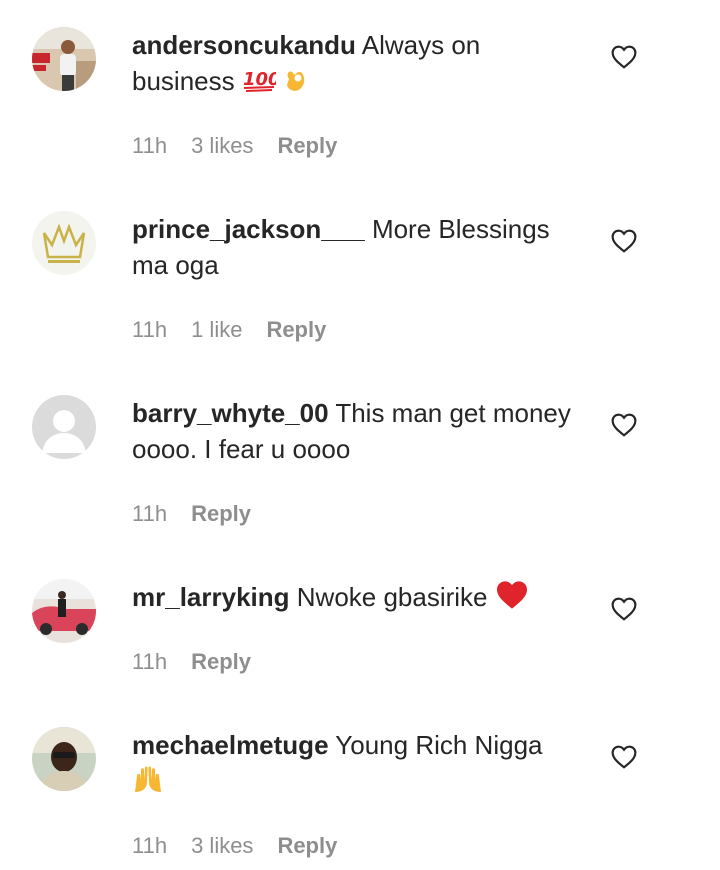 This screenshot has height=870, width=720. What do you see at coordinates (248, 229) in the screenshot?
I see `comment-username: prince_jackson___` at bounding box center [248, 229].